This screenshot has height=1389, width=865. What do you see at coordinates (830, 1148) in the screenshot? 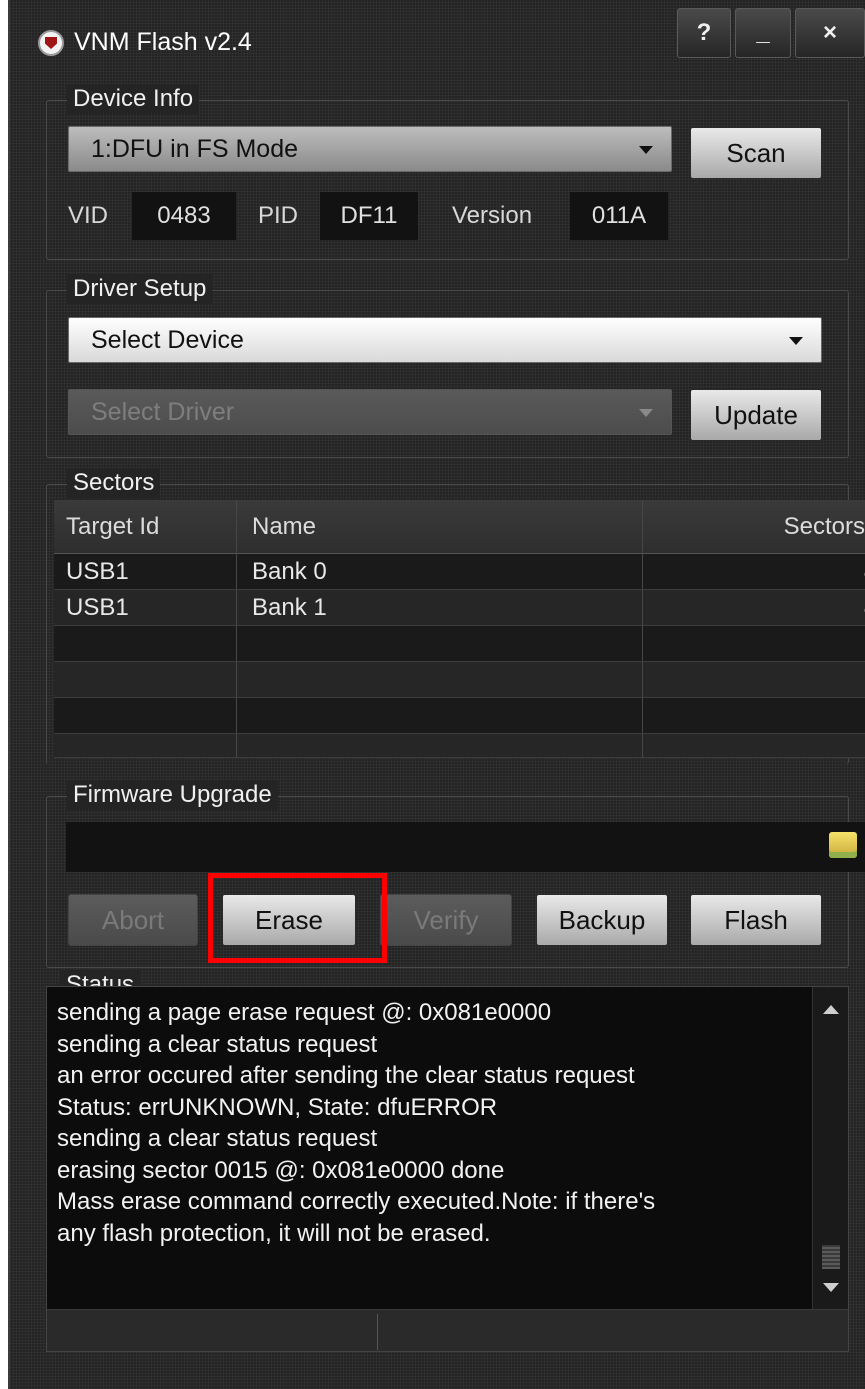
I see `status-scrollbar` at bounding box center [830, 1148].